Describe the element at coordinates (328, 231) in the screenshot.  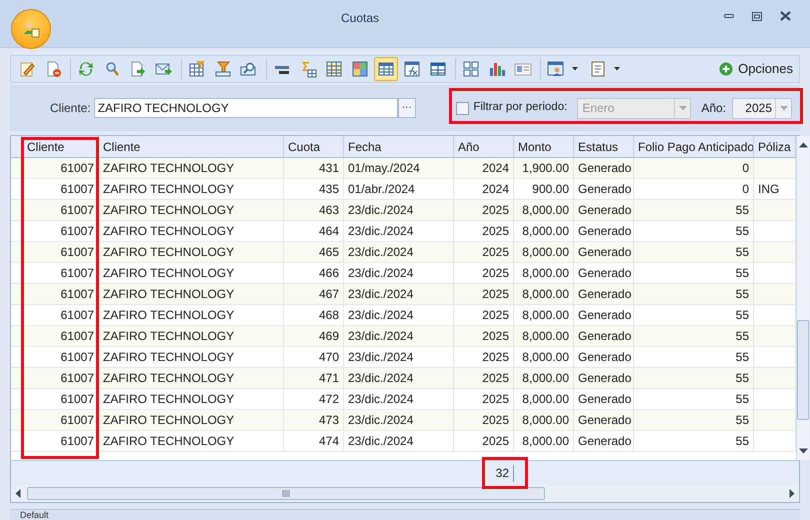
I see `table-cell-text: 464` at that location.